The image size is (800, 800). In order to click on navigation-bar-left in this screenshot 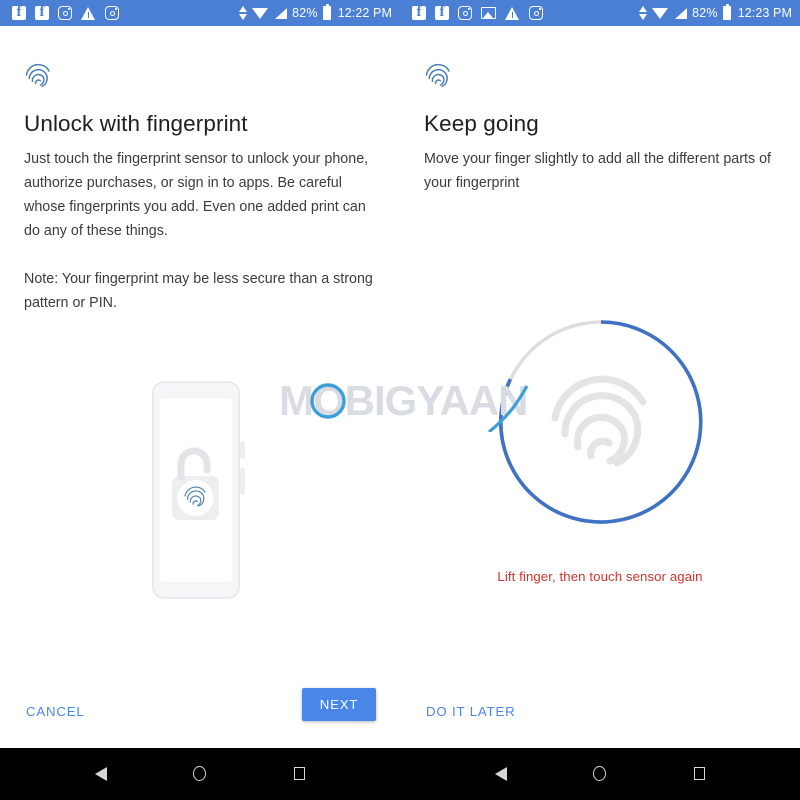, I will do `click(200, 774)`.